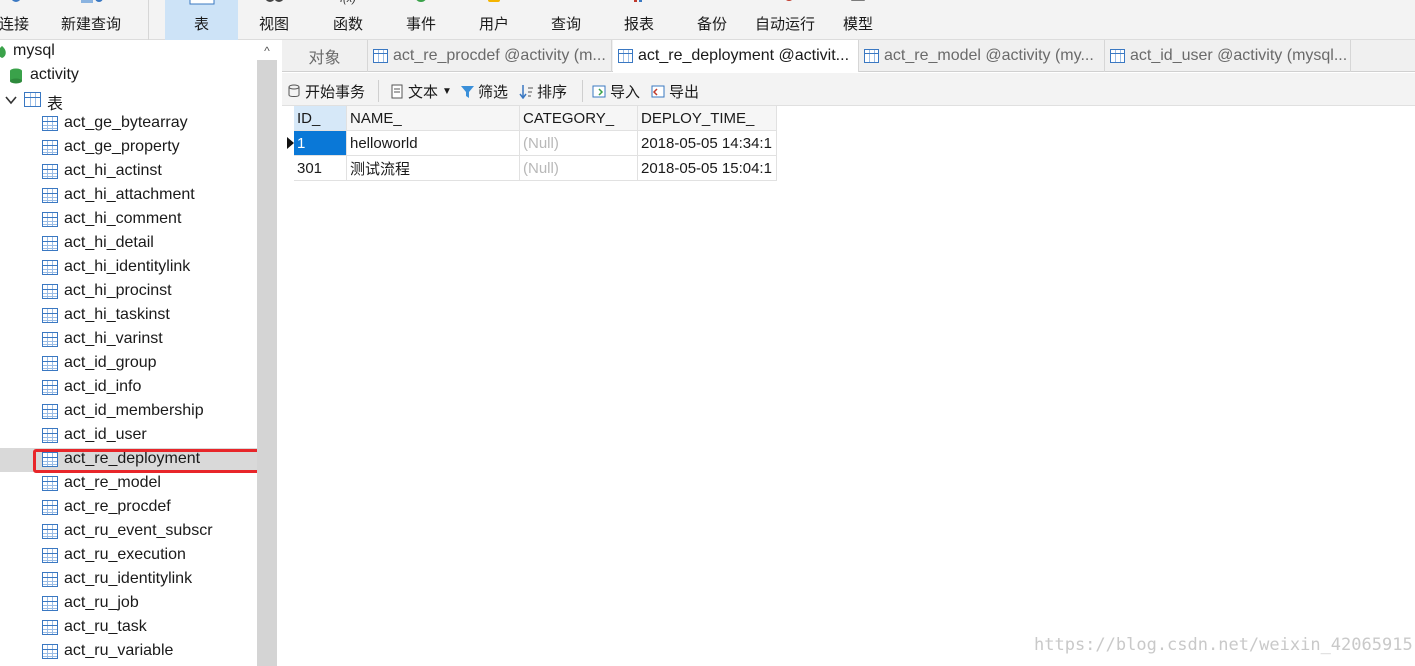 The image size is (1415, 666). Describe the element at coordinates (320, 168) in the screenshot. I see `cell-id: 301` at that location.